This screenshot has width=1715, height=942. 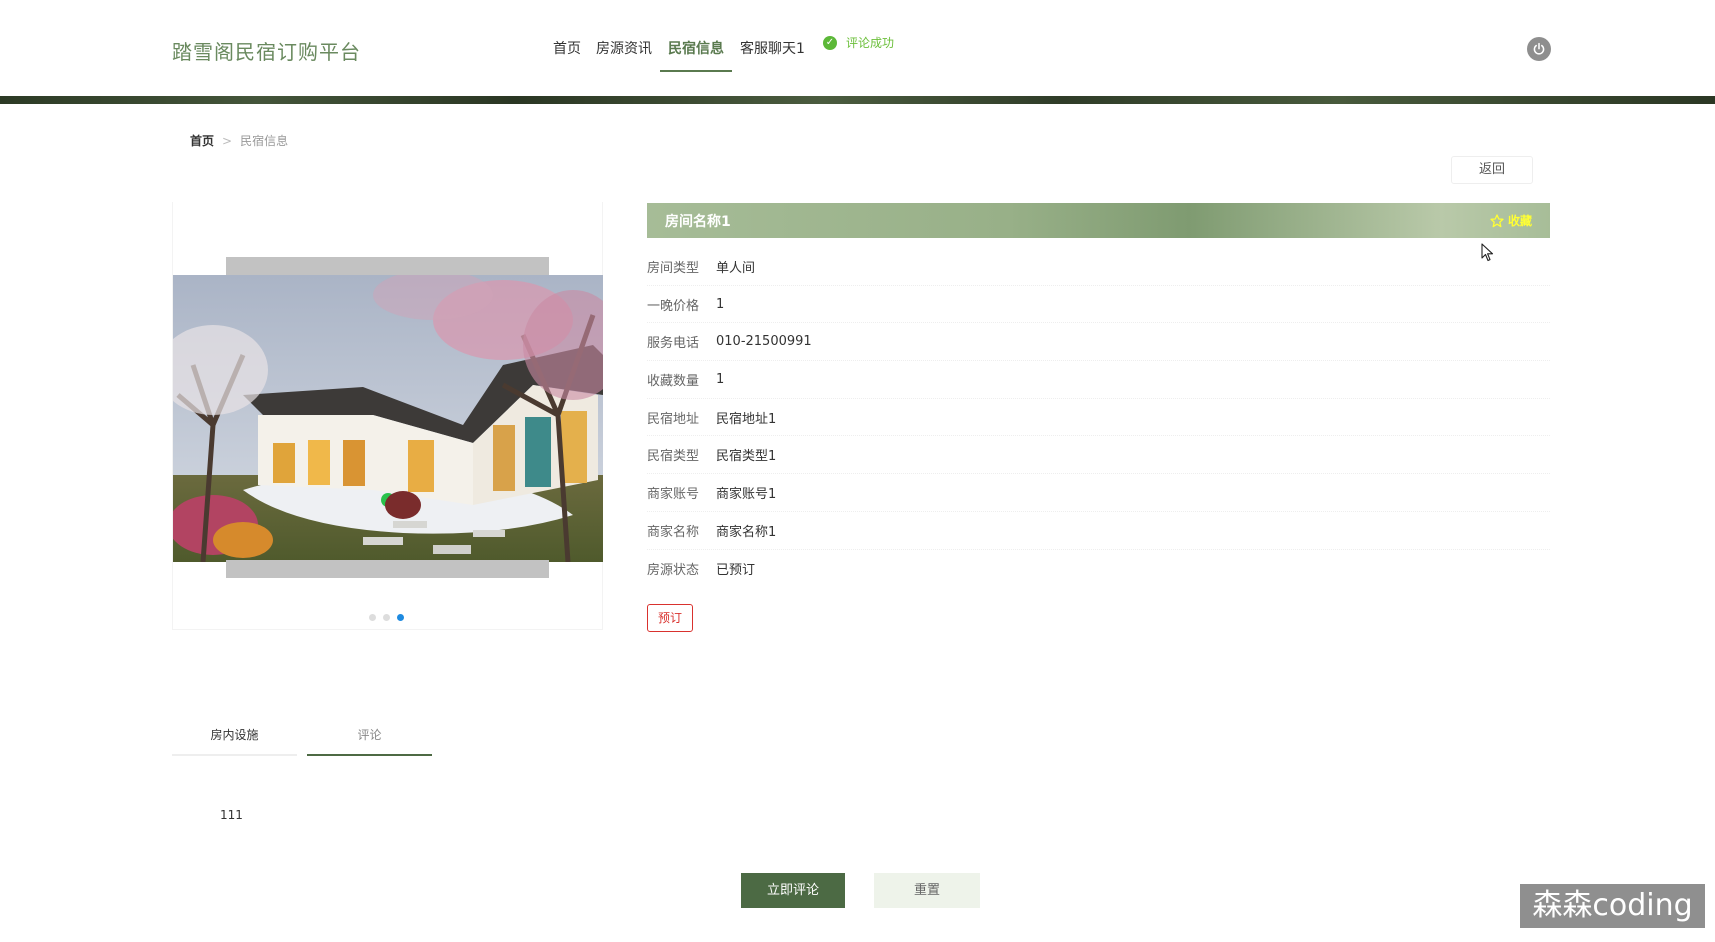 I want to click on mouse-cursor-icon, so click(x=1488, y=255).